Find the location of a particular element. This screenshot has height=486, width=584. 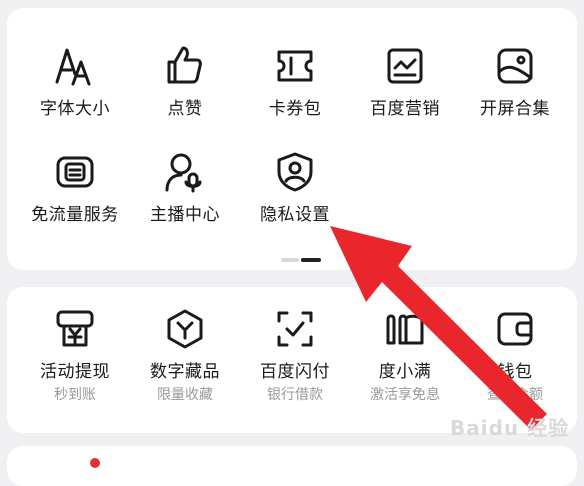

privacy-settings-label: 隐私设置 is located at coordinates (295, 215).